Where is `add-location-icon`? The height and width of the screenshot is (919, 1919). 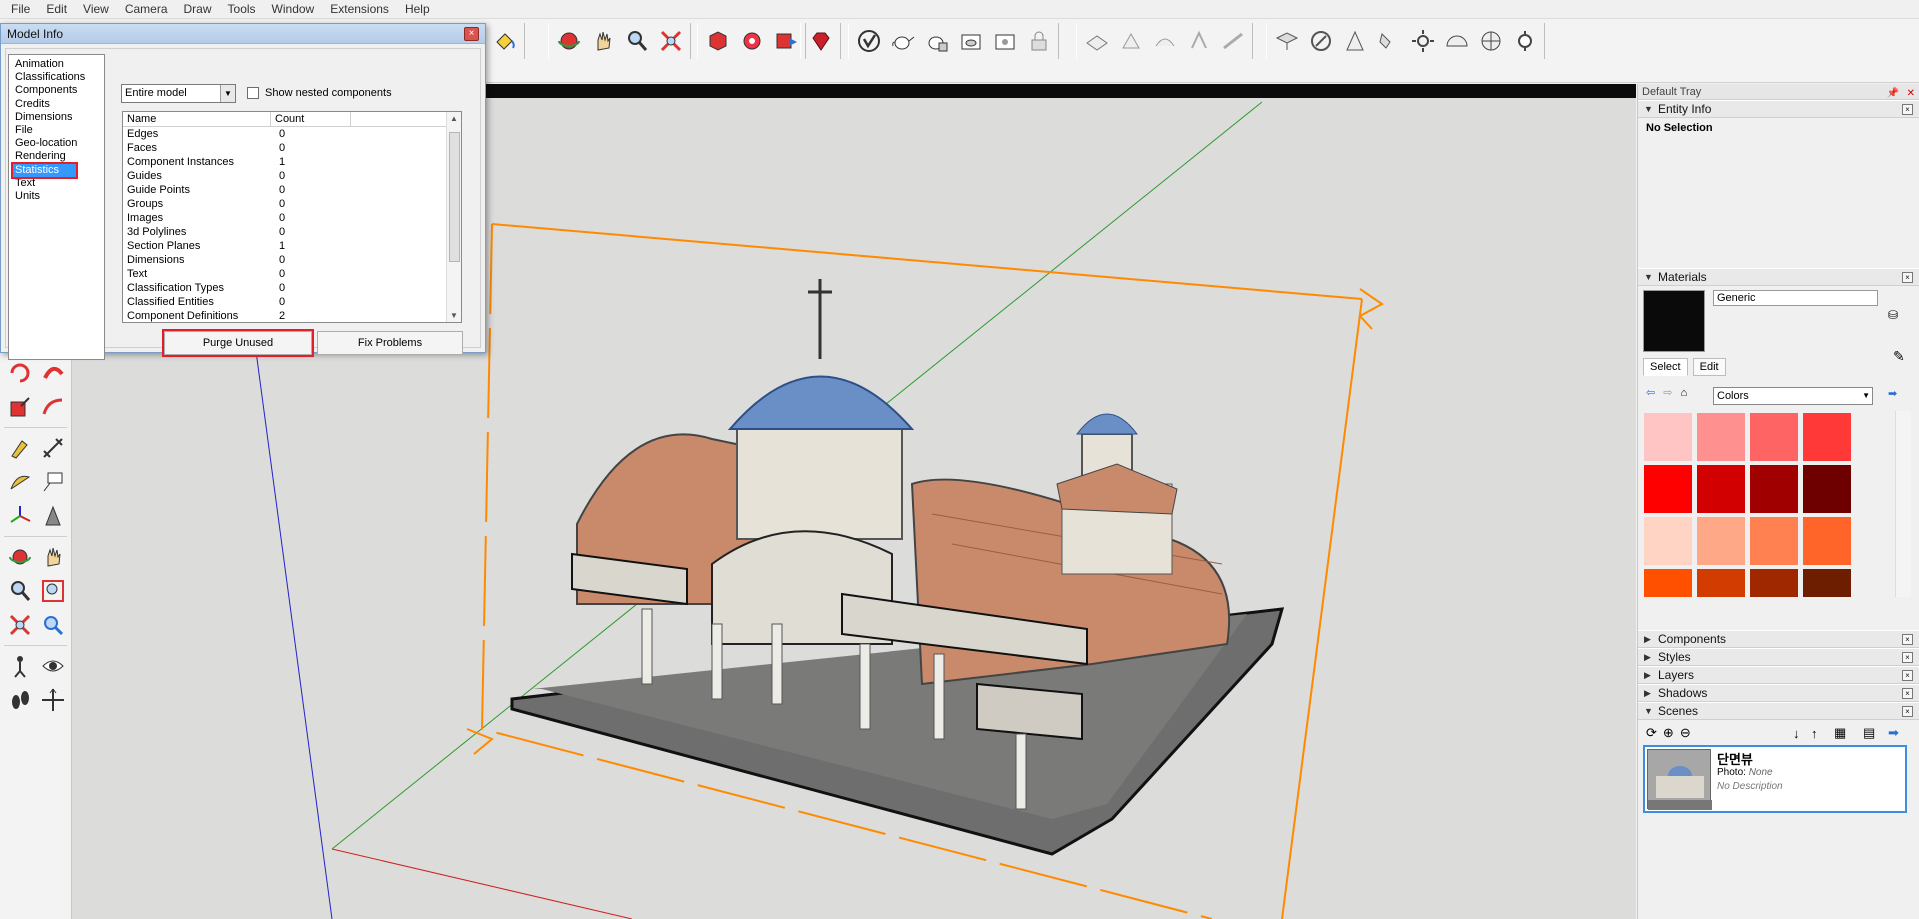
add-location-icon is located at coordinates (1286, 41).